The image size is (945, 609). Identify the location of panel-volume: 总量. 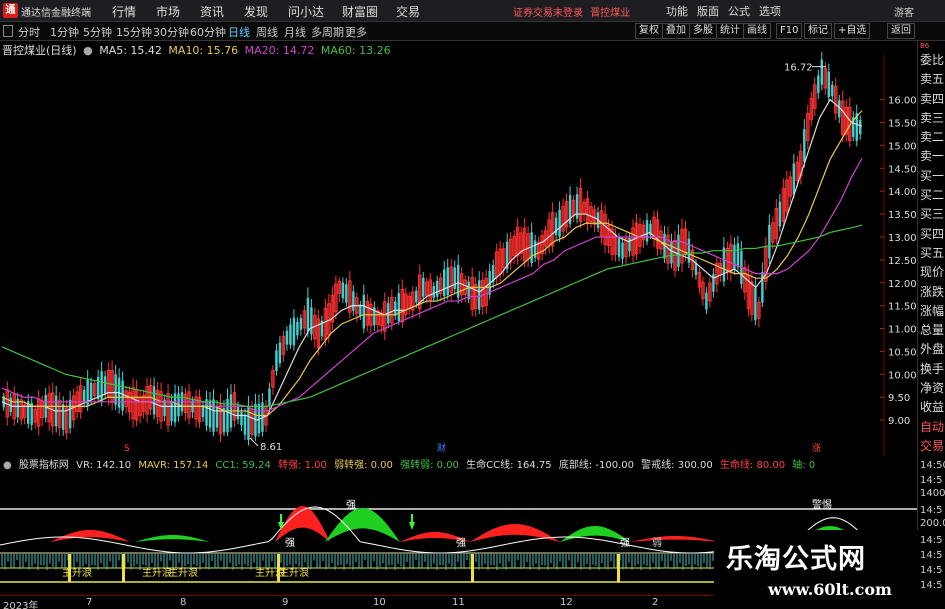
(931, 330).